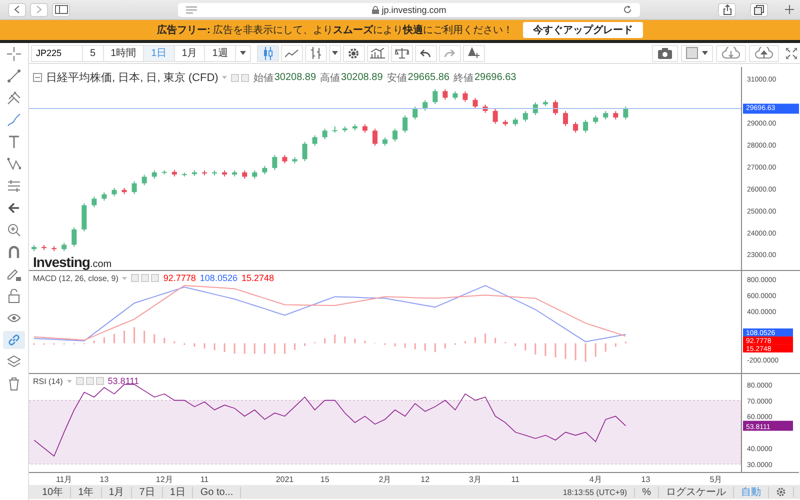  Describe the element at coordinates (595, 479) in the screenshot. I see `time-label: 4月` at that location.